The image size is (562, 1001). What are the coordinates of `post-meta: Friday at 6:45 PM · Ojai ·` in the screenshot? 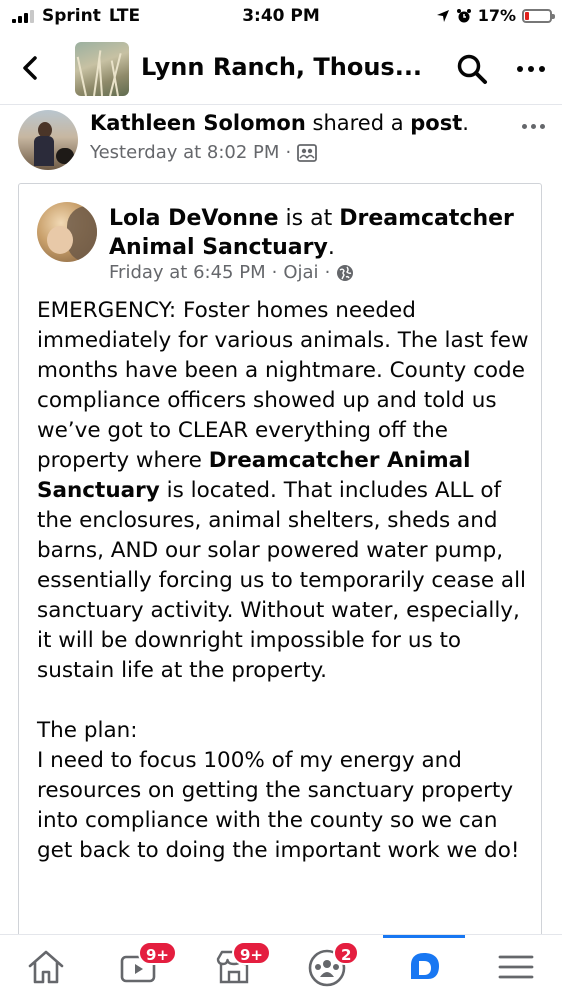 It's located at (231, 272).